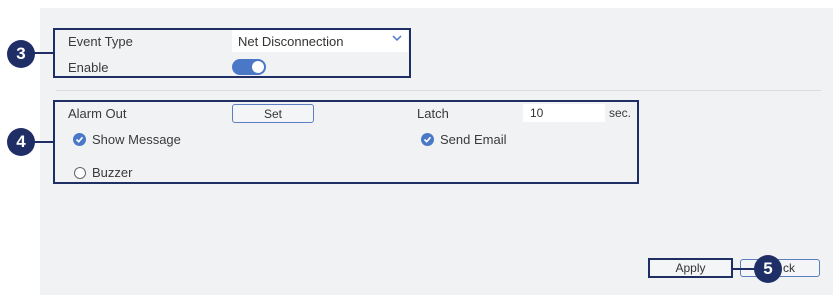 This screenshot has width=835, height=295. I want to click on section-divider, so click(438, 90).